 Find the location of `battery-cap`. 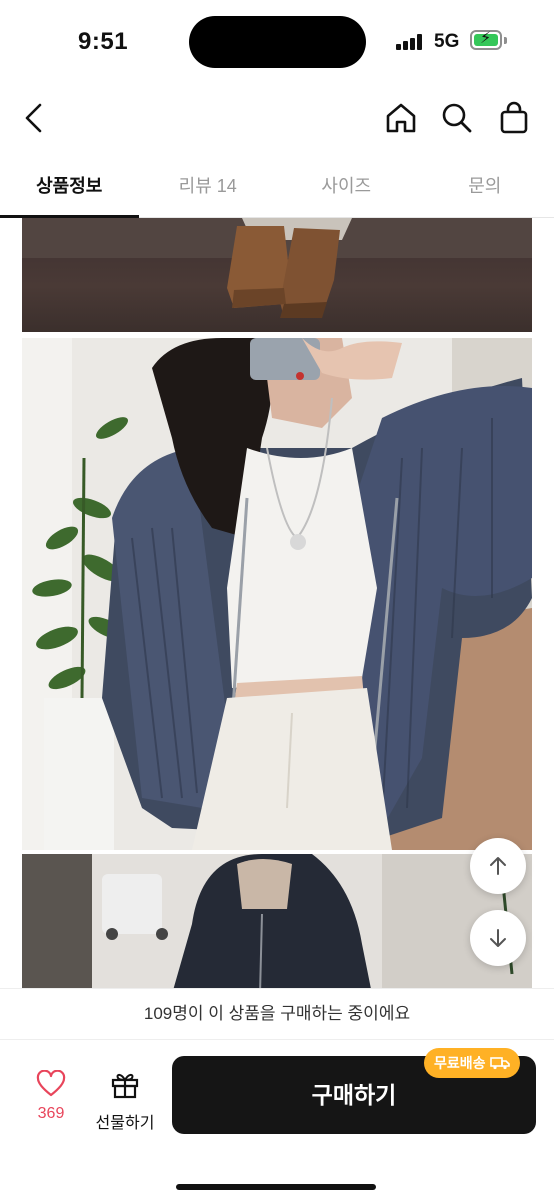

battery-cap is located at coordinates (505, 40).